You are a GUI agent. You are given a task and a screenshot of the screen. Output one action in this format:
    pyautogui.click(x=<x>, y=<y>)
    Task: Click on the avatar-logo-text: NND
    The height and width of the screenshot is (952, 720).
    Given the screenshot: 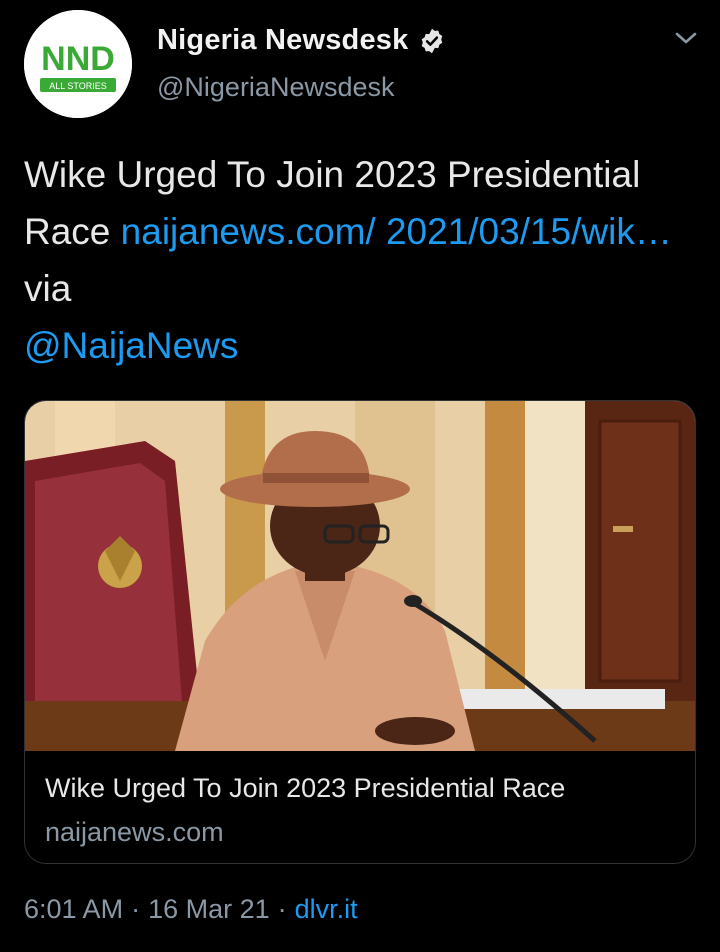 What is the action you would take?
    pyautogui.click(x=78, y=59)
    